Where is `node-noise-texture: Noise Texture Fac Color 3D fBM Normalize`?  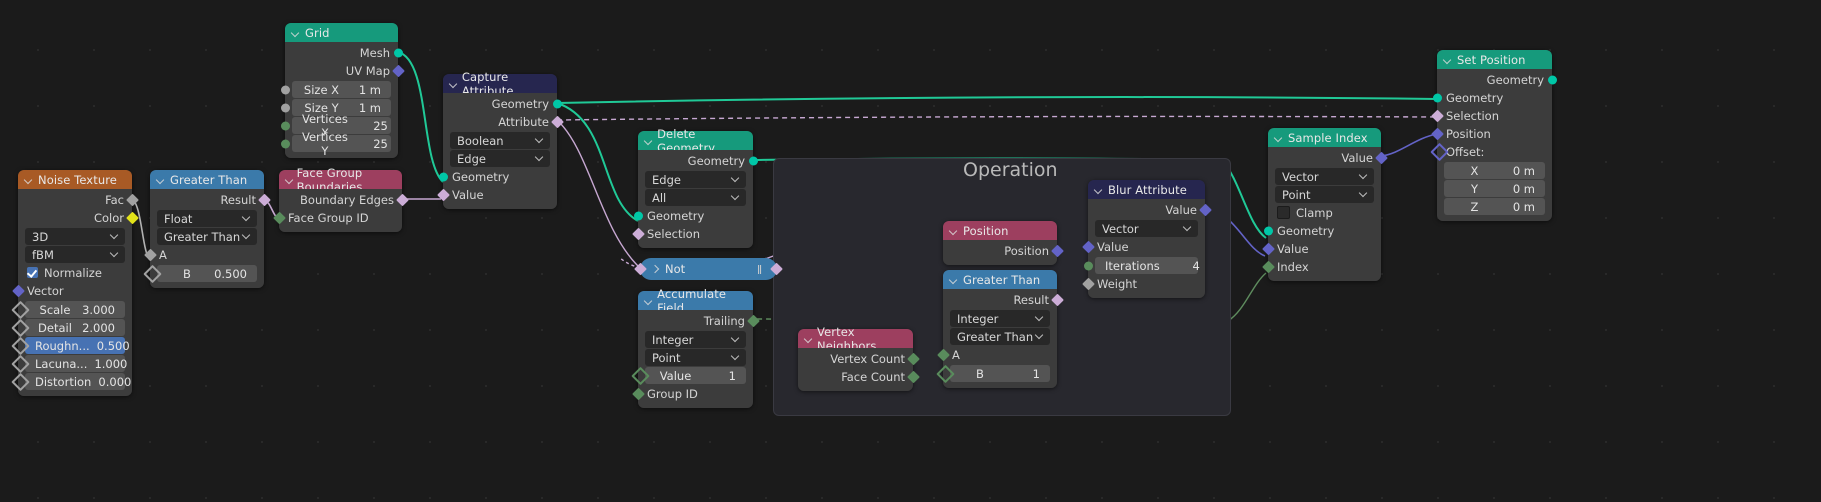 node-noise-texture: Noise Texture Fac Color 3D fBM Normalize is located at coordinates (74, 283).